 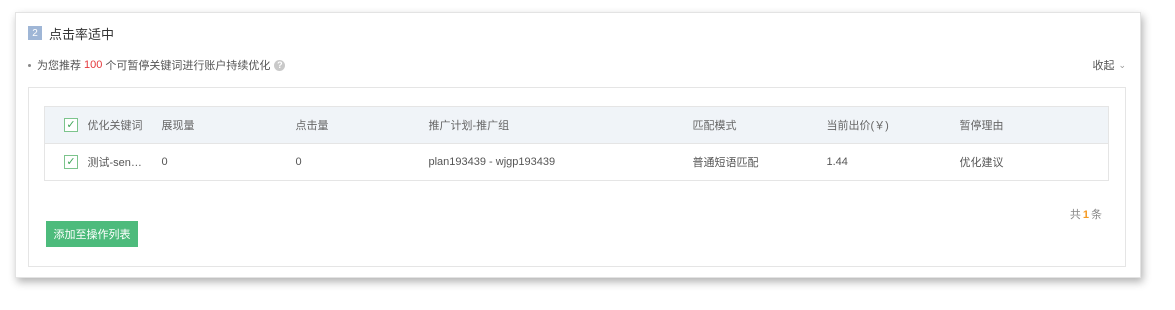 I want to click on total-suffix: 条, so click(x=1096, y=215).